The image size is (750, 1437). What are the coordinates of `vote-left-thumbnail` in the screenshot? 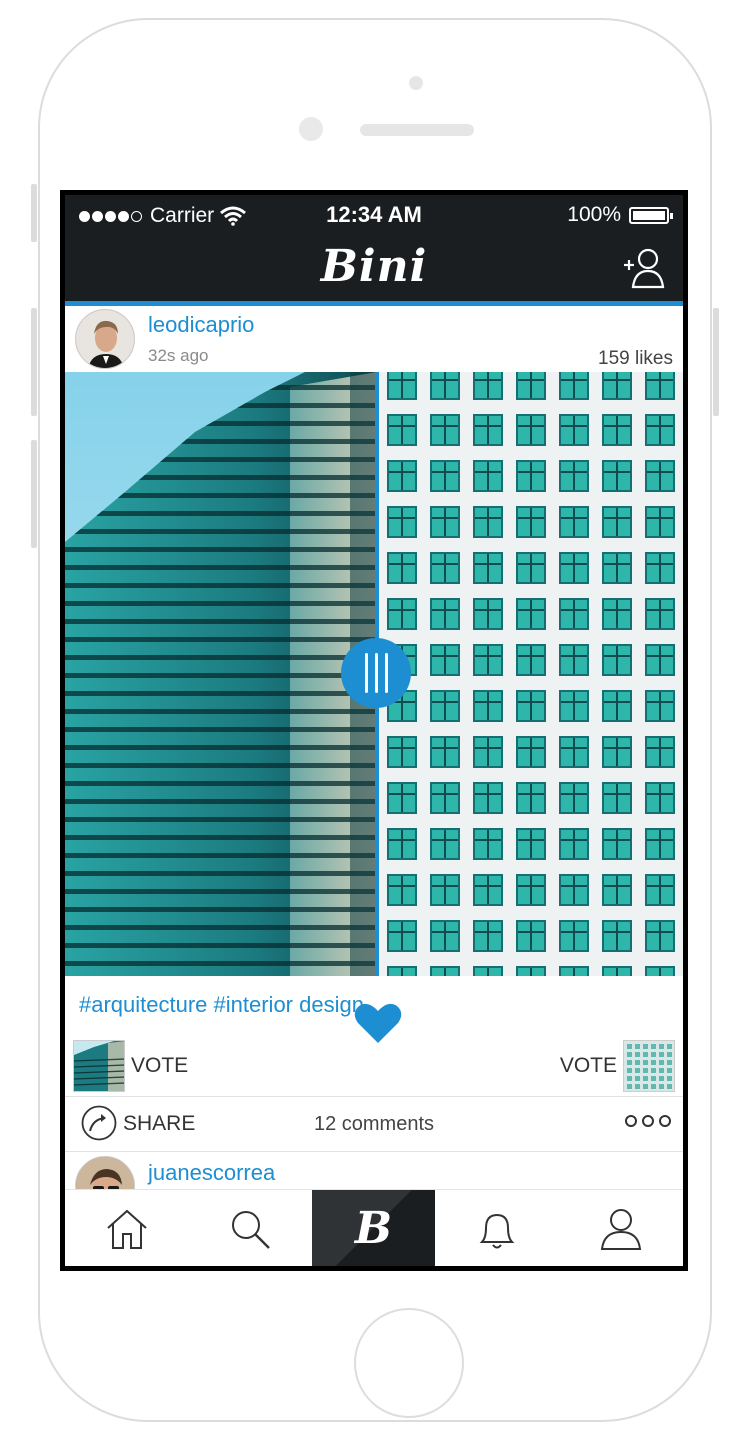 It's located at (99, 1066).